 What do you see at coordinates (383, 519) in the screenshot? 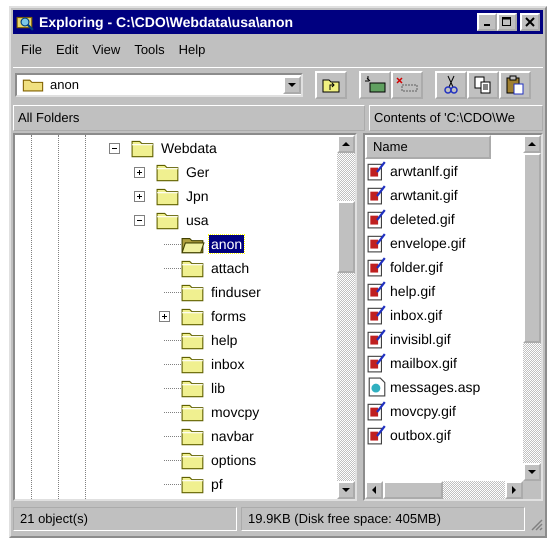
I see `status-panel: 19.9KB (Disk free space: 405MB)` at bounding box center [383, 519].